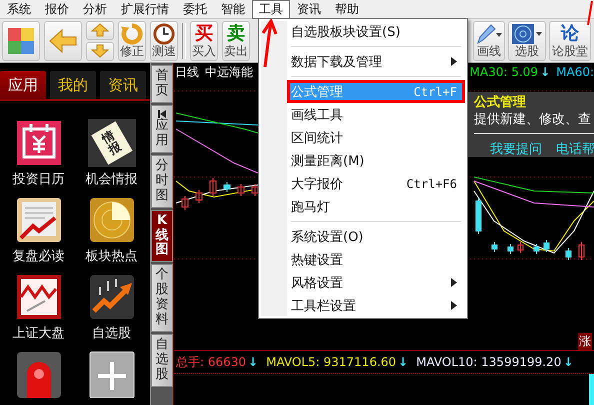 The height and width of the screenshot is (405, 594). I want to click on app-label: 上证大盘, so click(38, 333).